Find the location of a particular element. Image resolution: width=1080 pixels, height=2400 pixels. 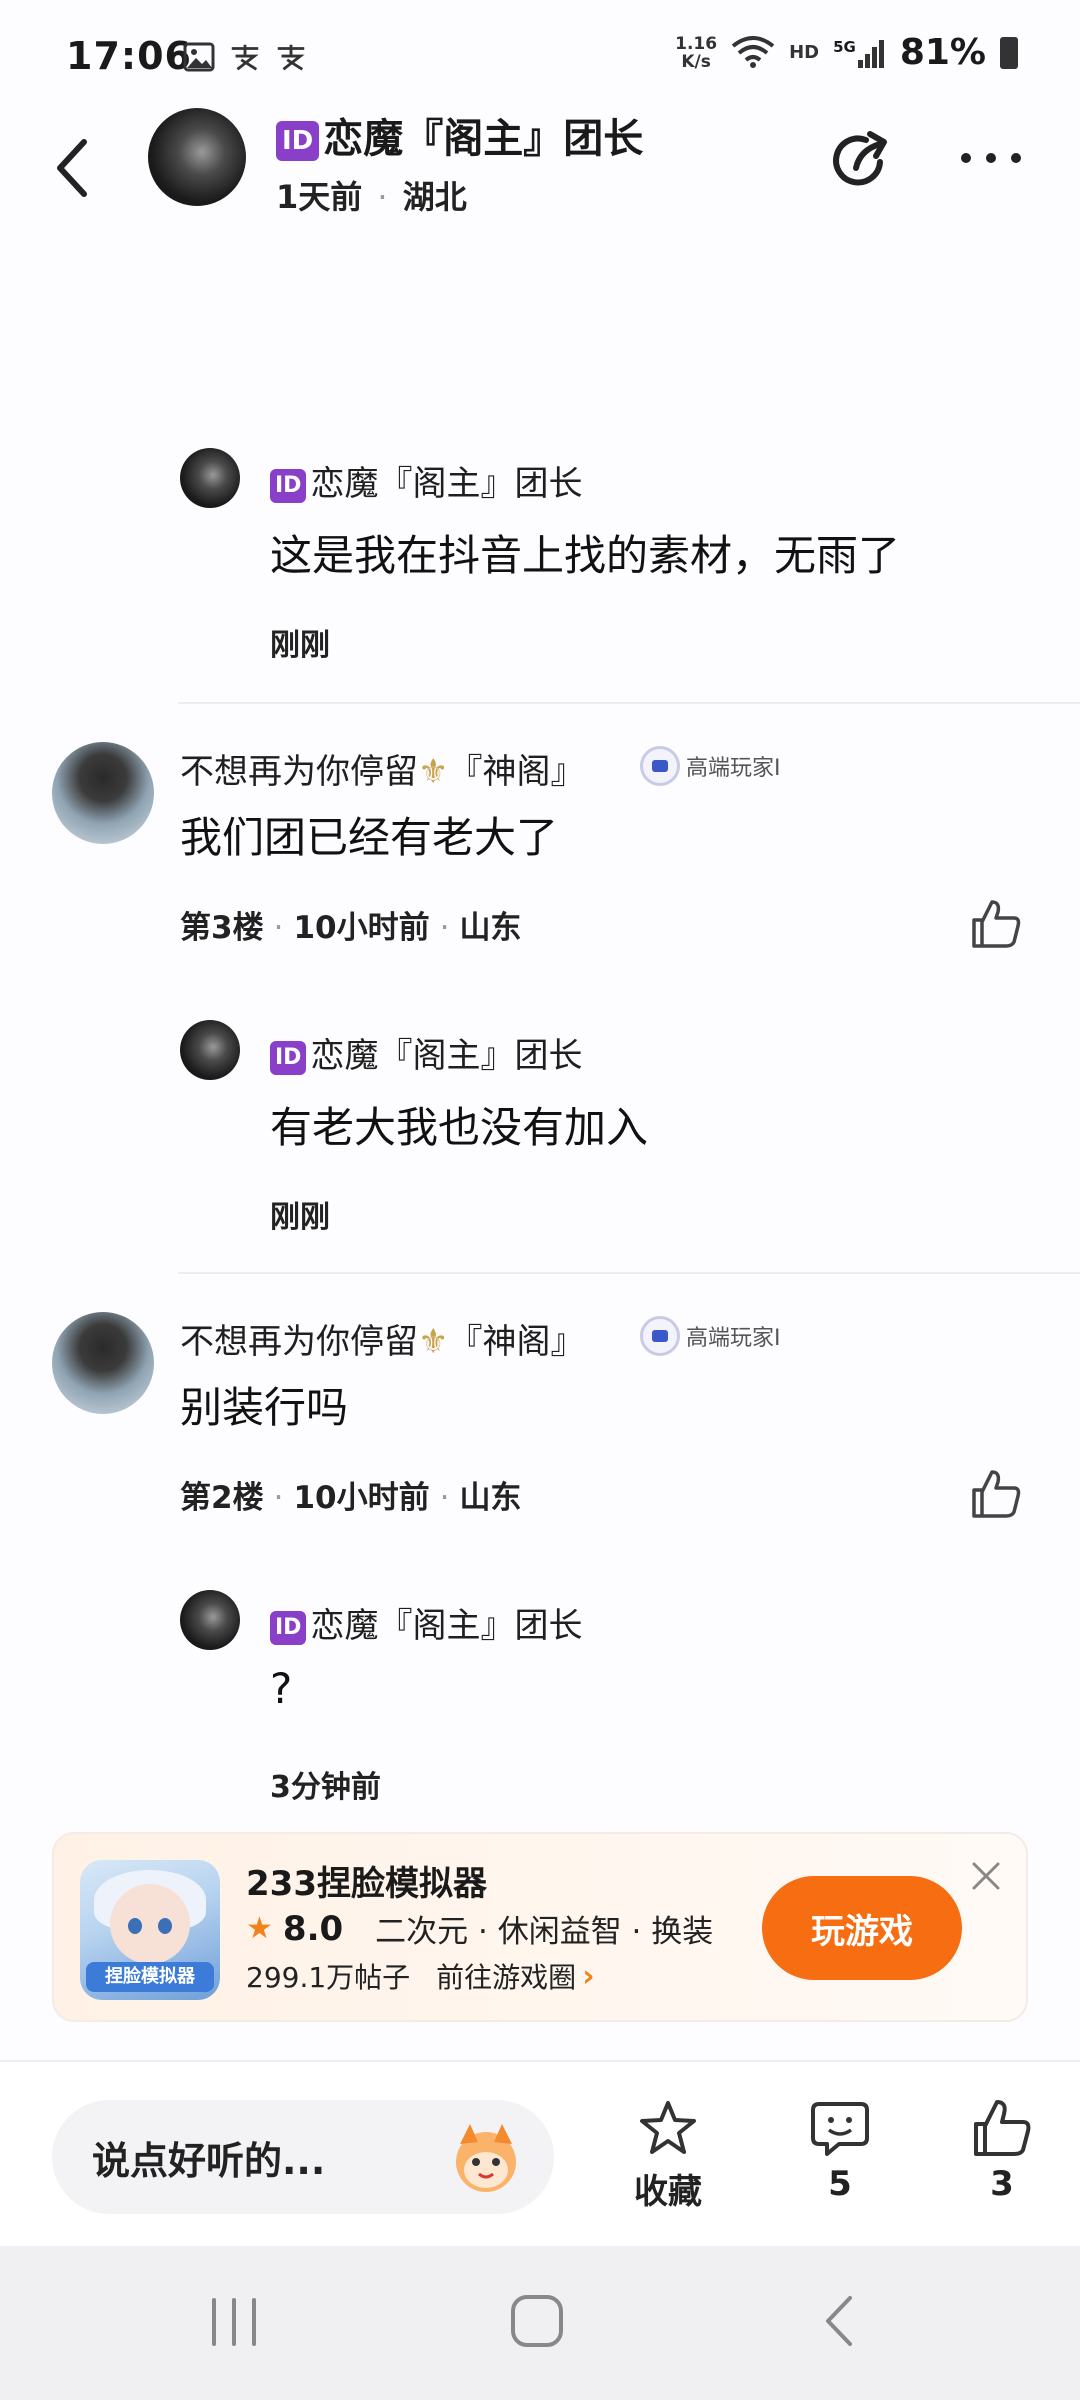

game-app-icon: 捏脸模拟器 is located at coordinates (150, 1930).